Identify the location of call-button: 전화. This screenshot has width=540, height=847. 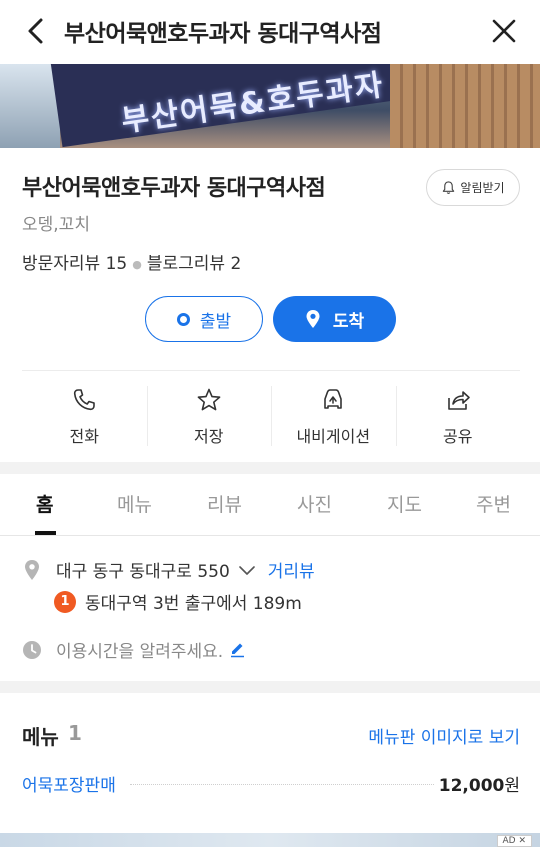
(84, 411).